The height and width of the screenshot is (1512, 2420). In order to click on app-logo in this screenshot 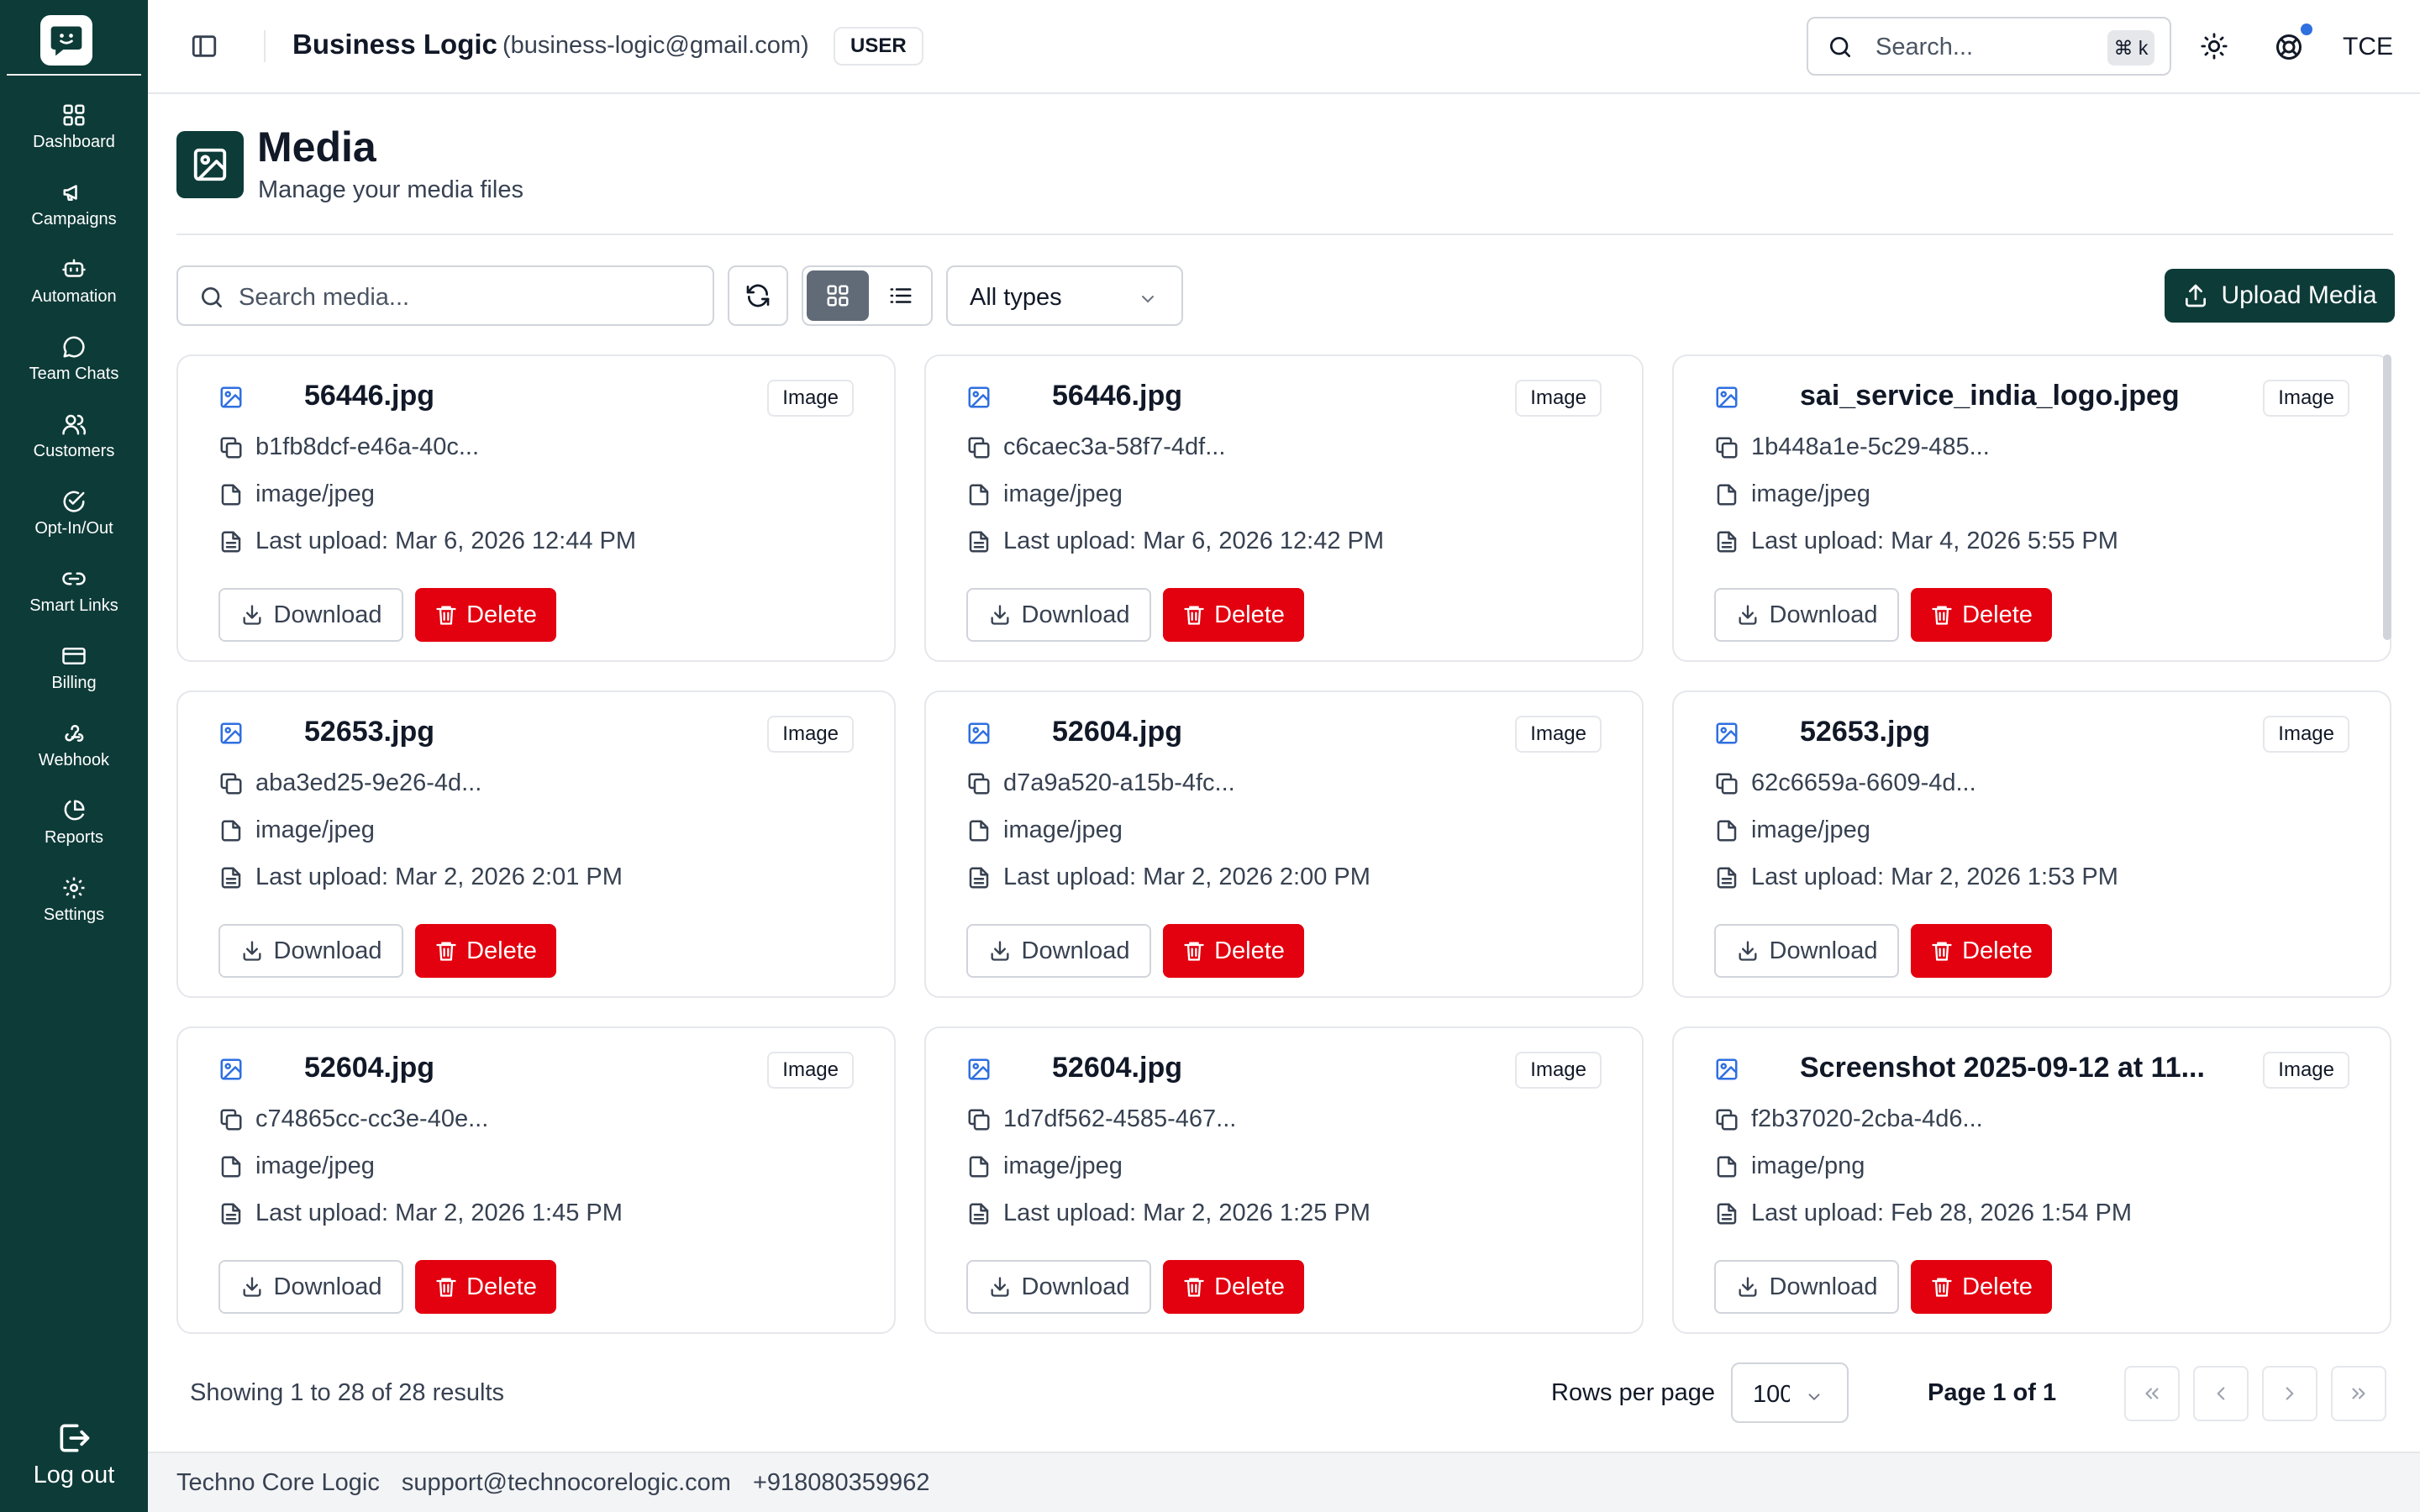, I will do `click(66, 40)`.